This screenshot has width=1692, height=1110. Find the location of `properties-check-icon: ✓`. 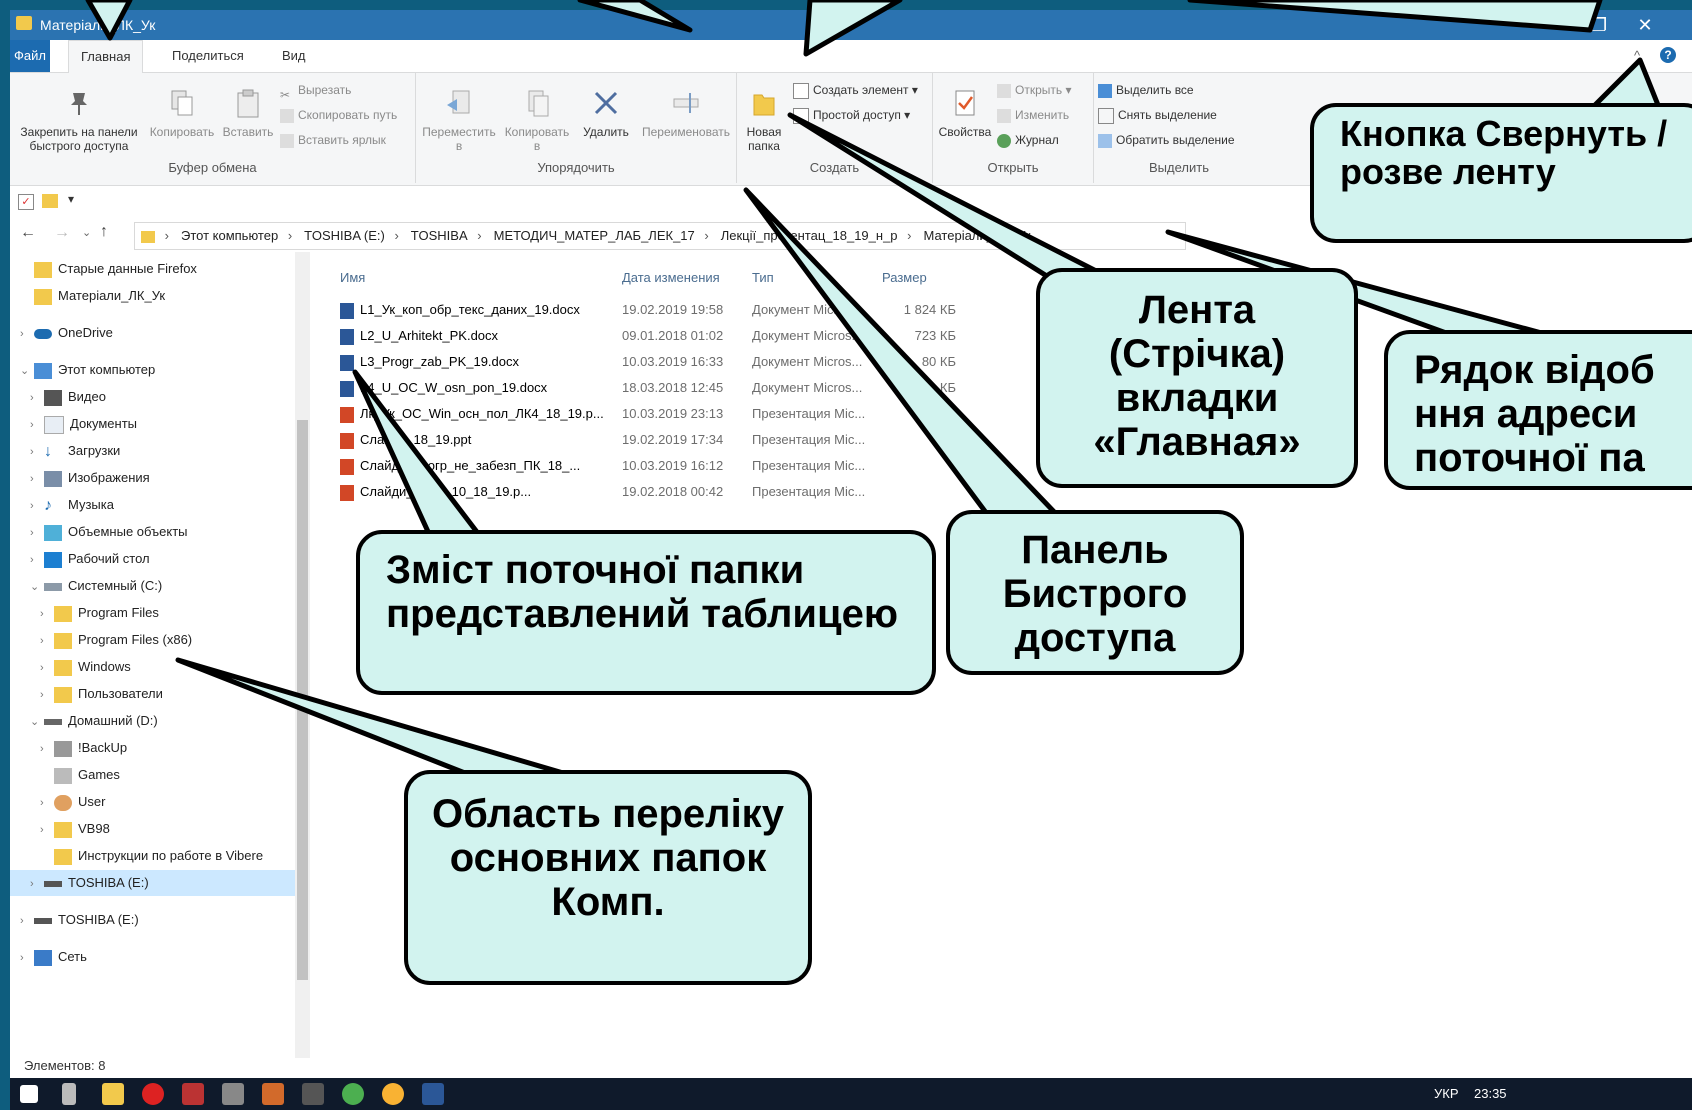

properties-check-icon: ✓ is located at coordinates (26, 202).